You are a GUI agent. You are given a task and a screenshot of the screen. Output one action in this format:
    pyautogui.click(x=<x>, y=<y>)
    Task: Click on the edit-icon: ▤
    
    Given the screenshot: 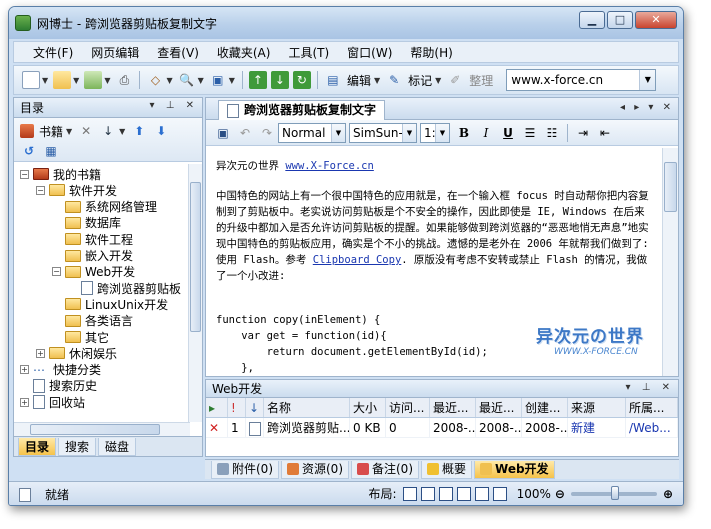 What is the action you would take?
    pyautogui.click(x=333, y=80)
    